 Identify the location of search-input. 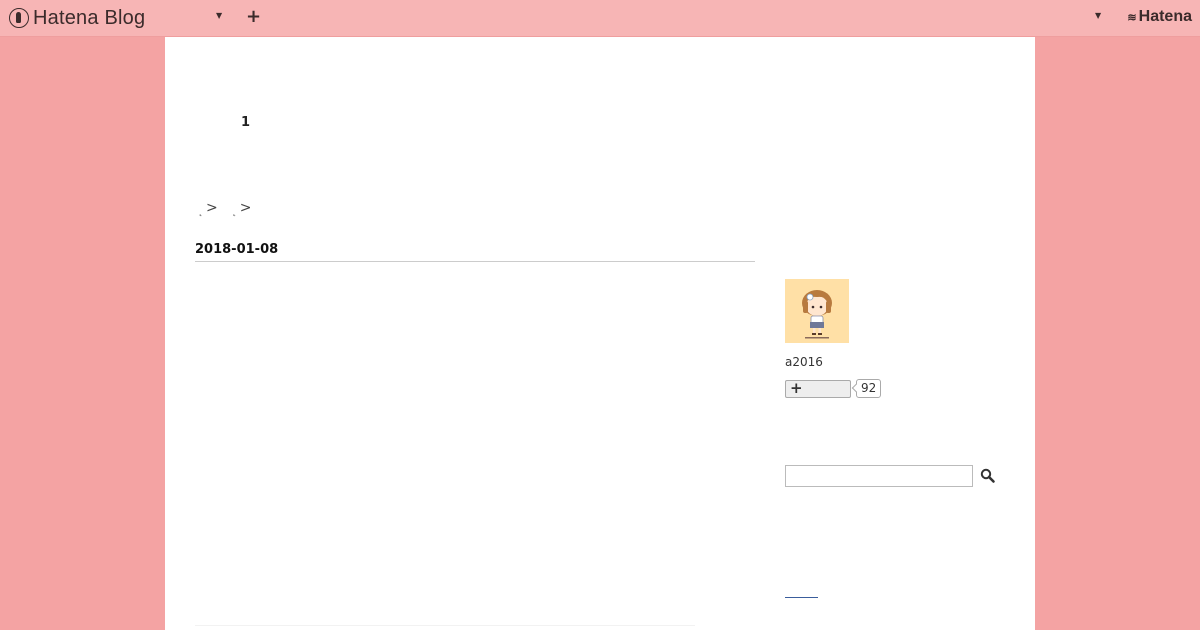
(879, 476).